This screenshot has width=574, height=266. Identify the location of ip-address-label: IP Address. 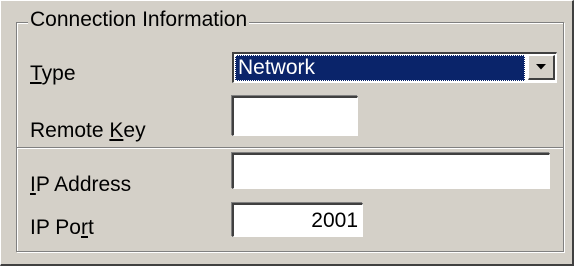
(81, 184).